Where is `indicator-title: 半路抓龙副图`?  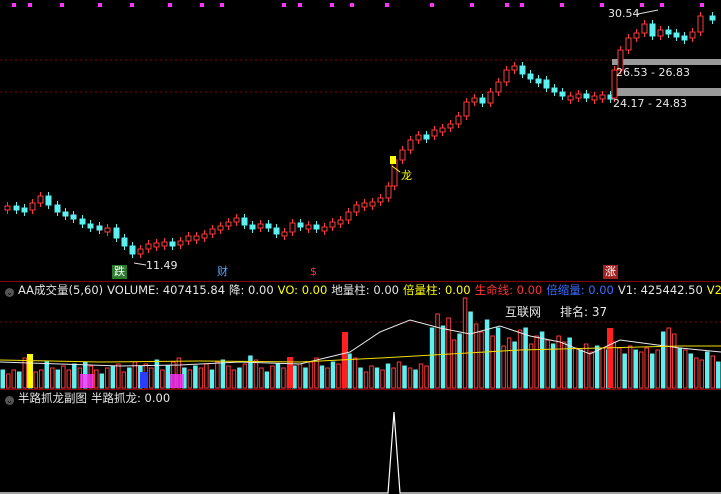 indicator-title: 半路抓龙副图 is located at coordinates (52, 398).